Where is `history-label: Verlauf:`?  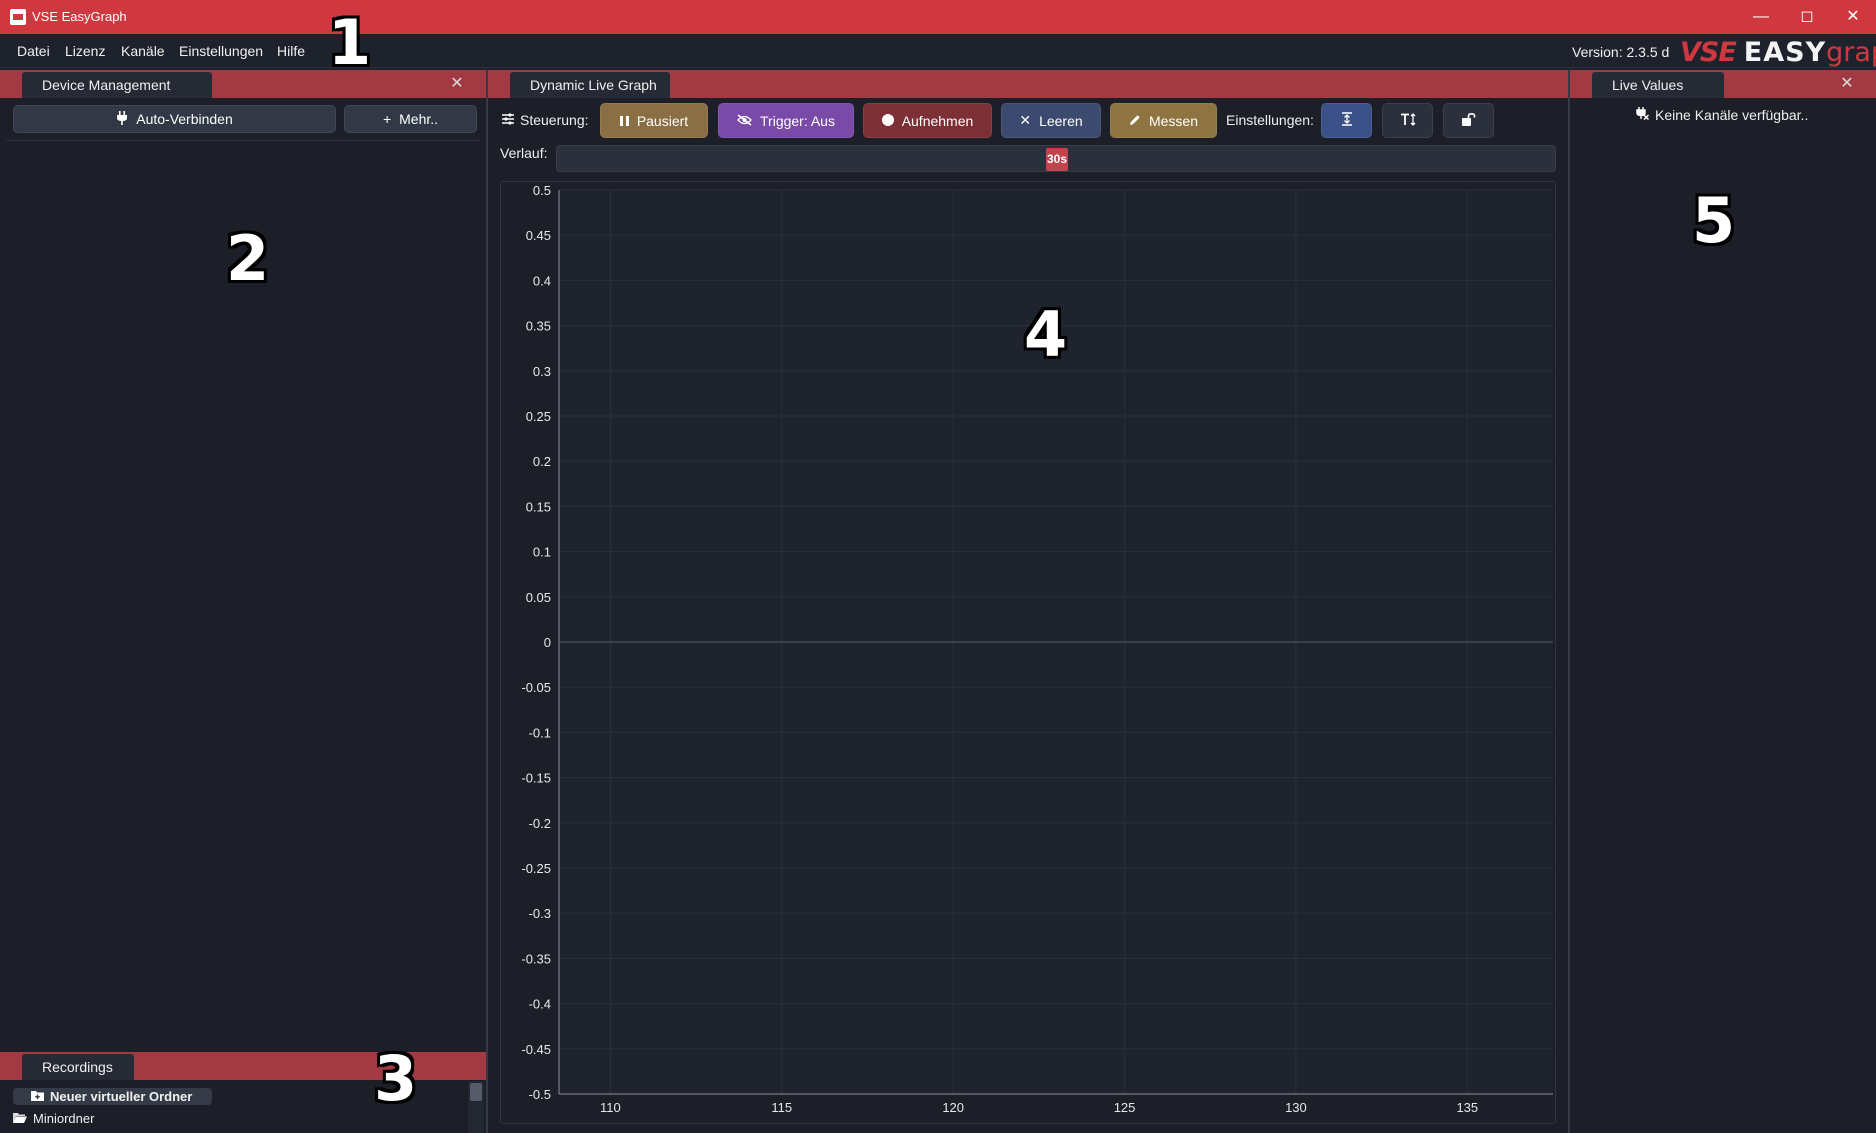
history-label: Verlauf: is located at coordinates (524, 153).